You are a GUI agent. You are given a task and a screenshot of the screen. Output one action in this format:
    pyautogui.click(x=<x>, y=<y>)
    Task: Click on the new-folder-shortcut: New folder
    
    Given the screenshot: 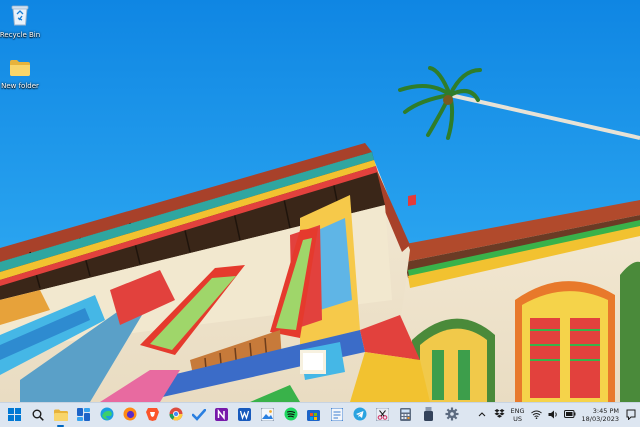 What is the action you would take?
    pyautogui.click(x=23, y=75)
    